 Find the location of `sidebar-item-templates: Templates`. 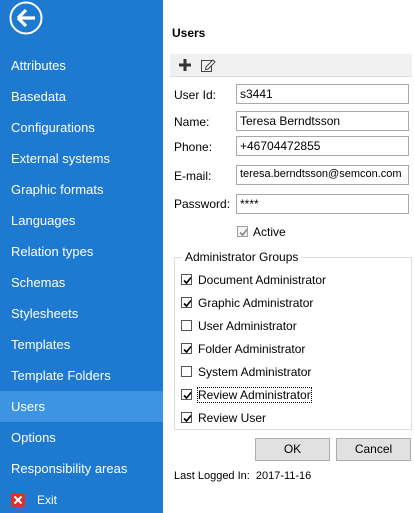

sidebar-item-templates: Templates is located at coordinates (81, 344).